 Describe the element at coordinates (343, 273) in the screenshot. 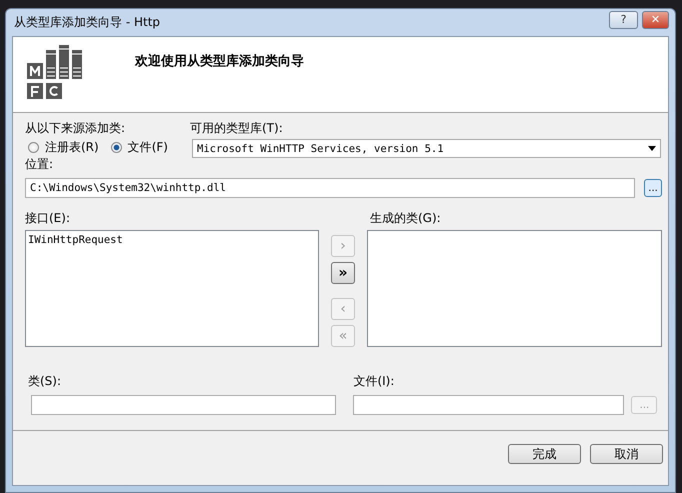

I see `move-button: »` at that location.